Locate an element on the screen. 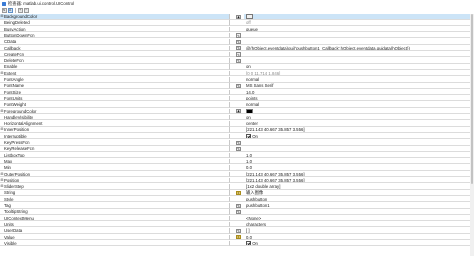 The width and height of the screenshot is (474, 256). property-row: CreateFcn ✎ is located at coordinates (235, 54).